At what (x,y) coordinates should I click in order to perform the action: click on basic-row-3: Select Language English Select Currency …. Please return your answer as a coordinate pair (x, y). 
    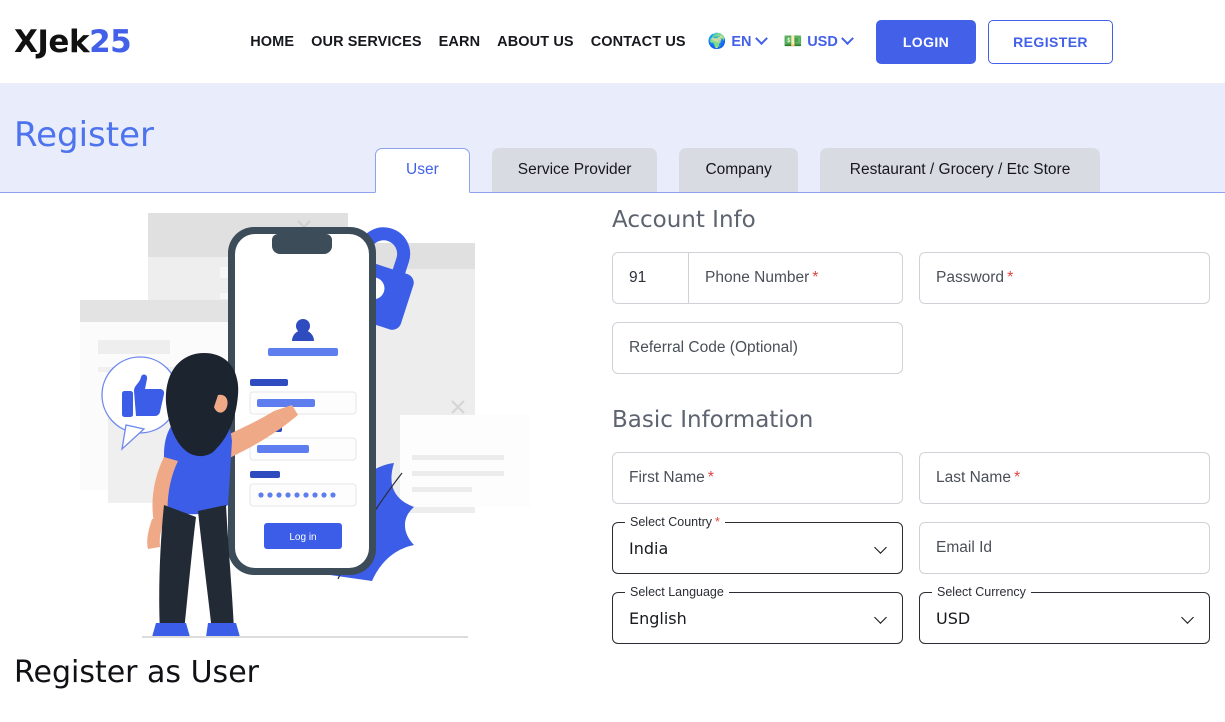
    Looking at the image, I should click on (911, 614).